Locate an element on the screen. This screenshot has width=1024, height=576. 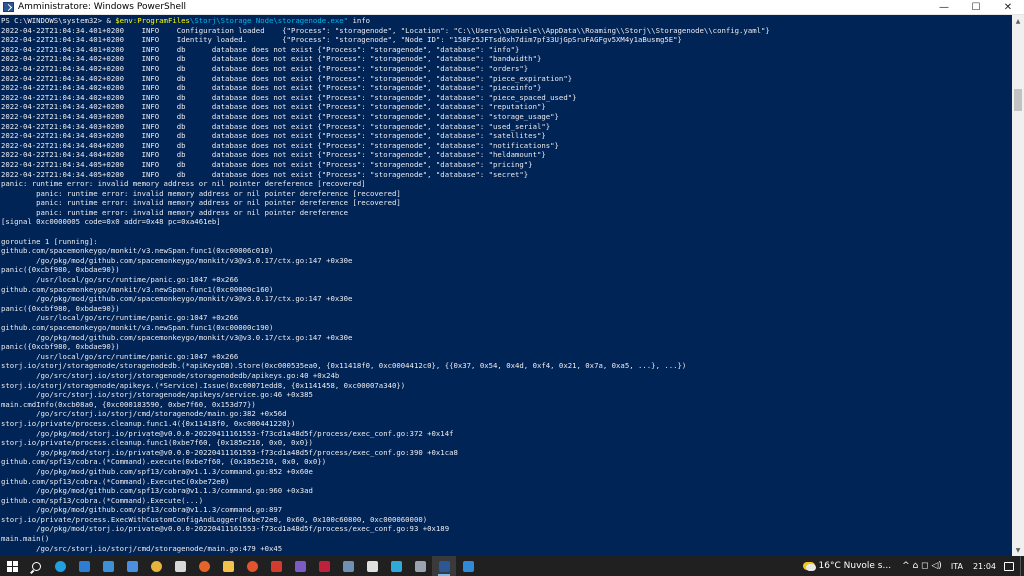
taskbar: 16°C Nuvole s... ^ ⌂ ◻ ◁) ITA 21:04 is located at coordinates (512, 566).